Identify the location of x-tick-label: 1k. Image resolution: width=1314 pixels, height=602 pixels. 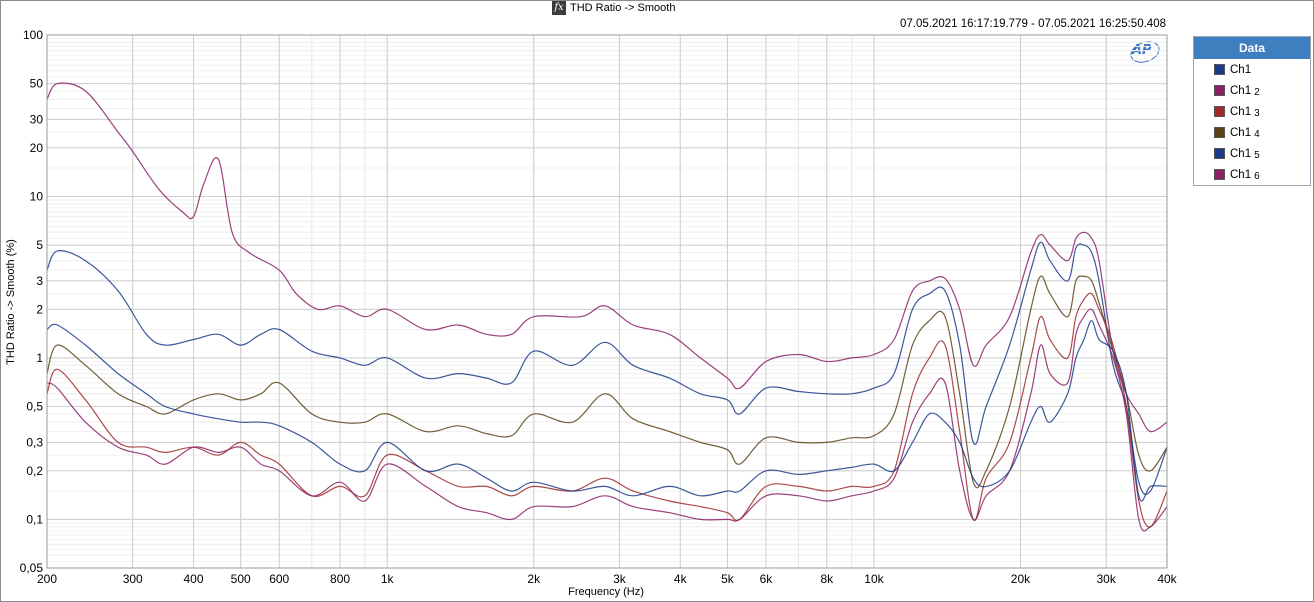
(388, 579).